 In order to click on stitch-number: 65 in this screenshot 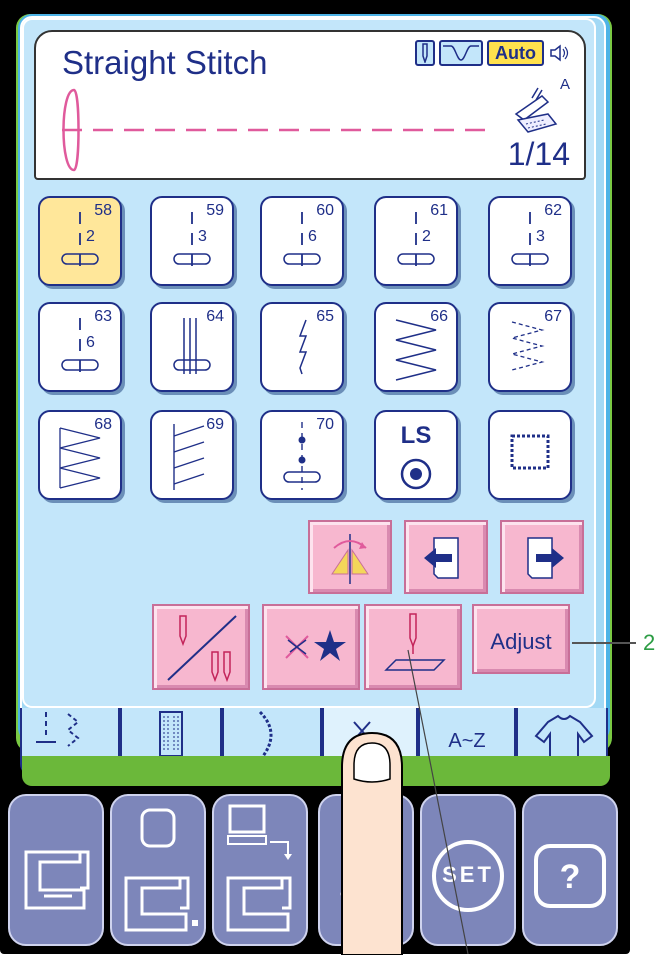, I will do `click(325, 316)`.